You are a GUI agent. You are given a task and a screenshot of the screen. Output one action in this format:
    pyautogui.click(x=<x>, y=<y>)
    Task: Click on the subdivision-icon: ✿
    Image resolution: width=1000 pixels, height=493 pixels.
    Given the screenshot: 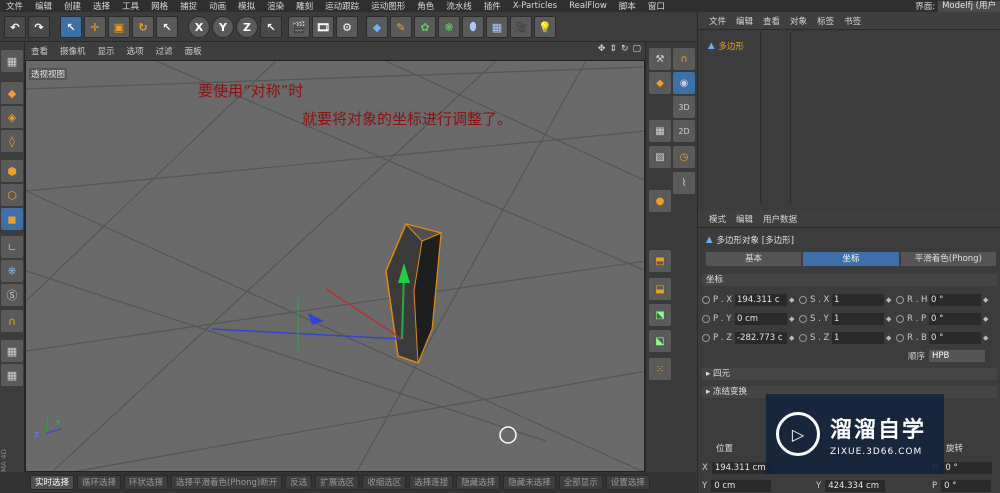 What is the action you would take?
    pyautogui.click(x=425, y=27)
    